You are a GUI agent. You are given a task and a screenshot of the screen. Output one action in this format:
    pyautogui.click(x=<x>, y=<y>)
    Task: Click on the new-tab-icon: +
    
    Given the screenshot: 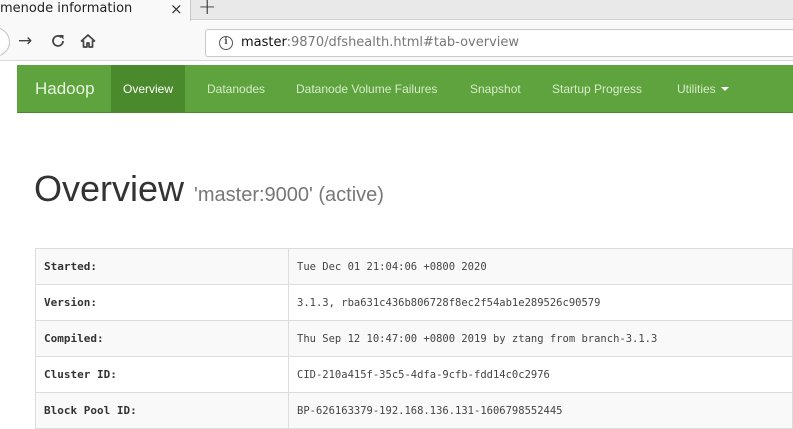 What is the action you would take?
    pyautogui.click(x=207, y=10)
    